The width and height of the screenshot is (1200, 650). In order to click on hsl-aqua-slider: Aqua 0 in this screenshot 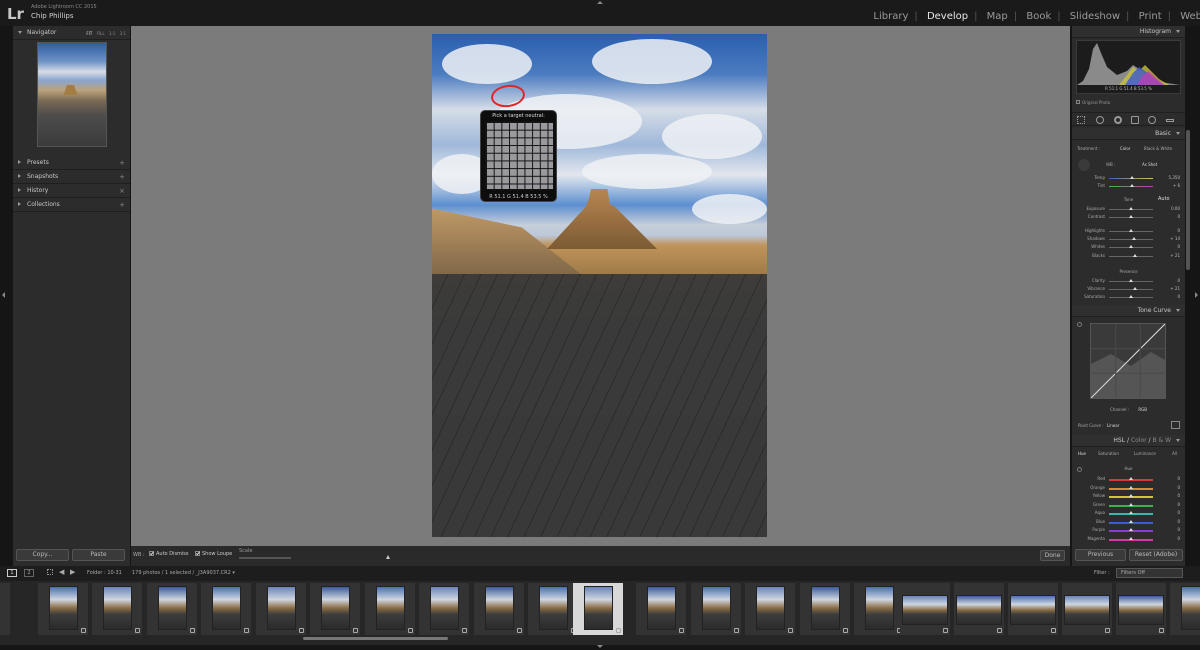, I will do `click(1128, 513)`.